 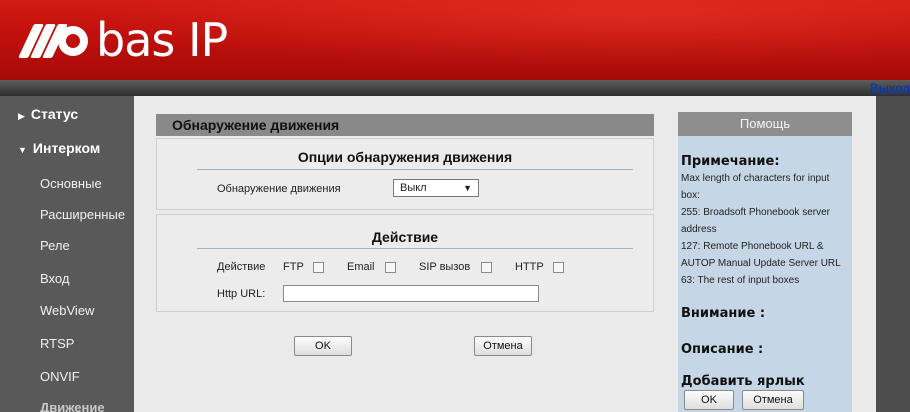 I want to click on motion-detection-select: Выкл ▼, so click(x=436, y=188).